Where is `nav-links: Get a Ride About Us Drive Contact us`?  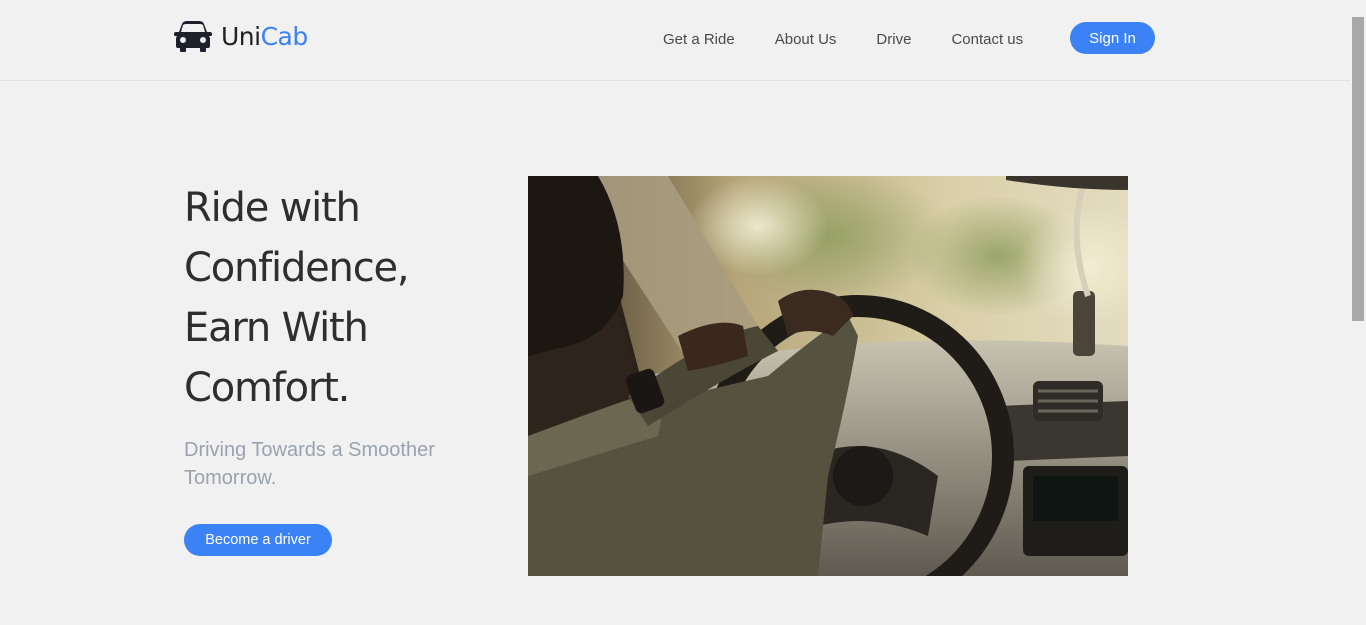
nav-links: Get a Ride About Us Drive Contact us is located at coordinates (843, 39).